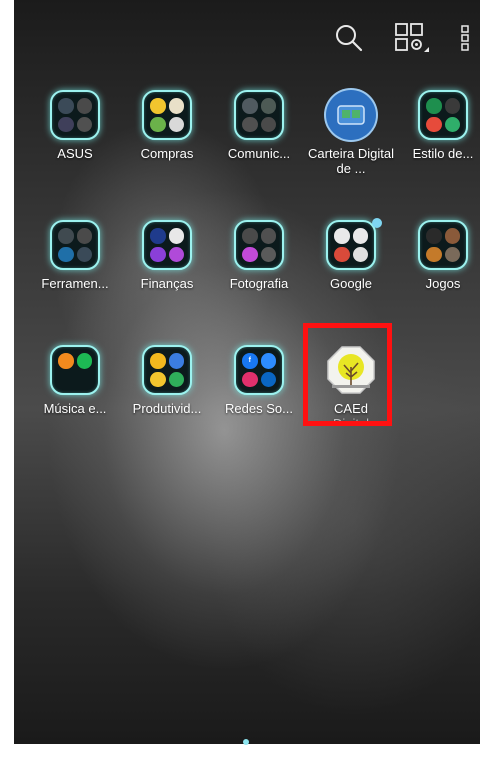 The image size is (490, 758). What do you see at coordinates (465, 38) in the screenshot?
I see `more-vert-icon` at bounding box center [465, 38].